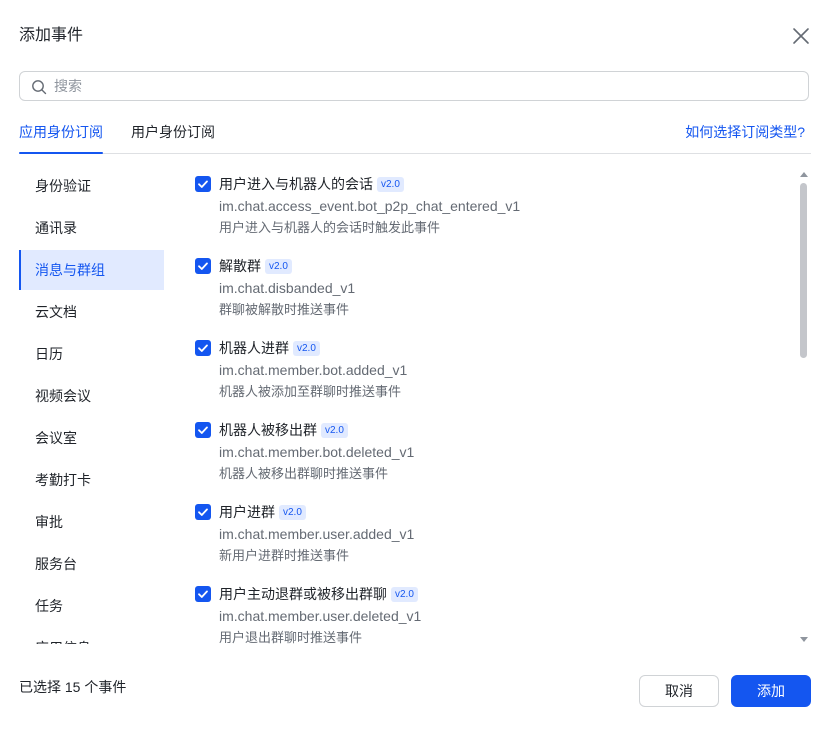 The image size is (831, 729). Describe the element at coordinates (303, 594) in the screenshot. I see `event-name: 用户主动退群或被移出群聊` at that location.